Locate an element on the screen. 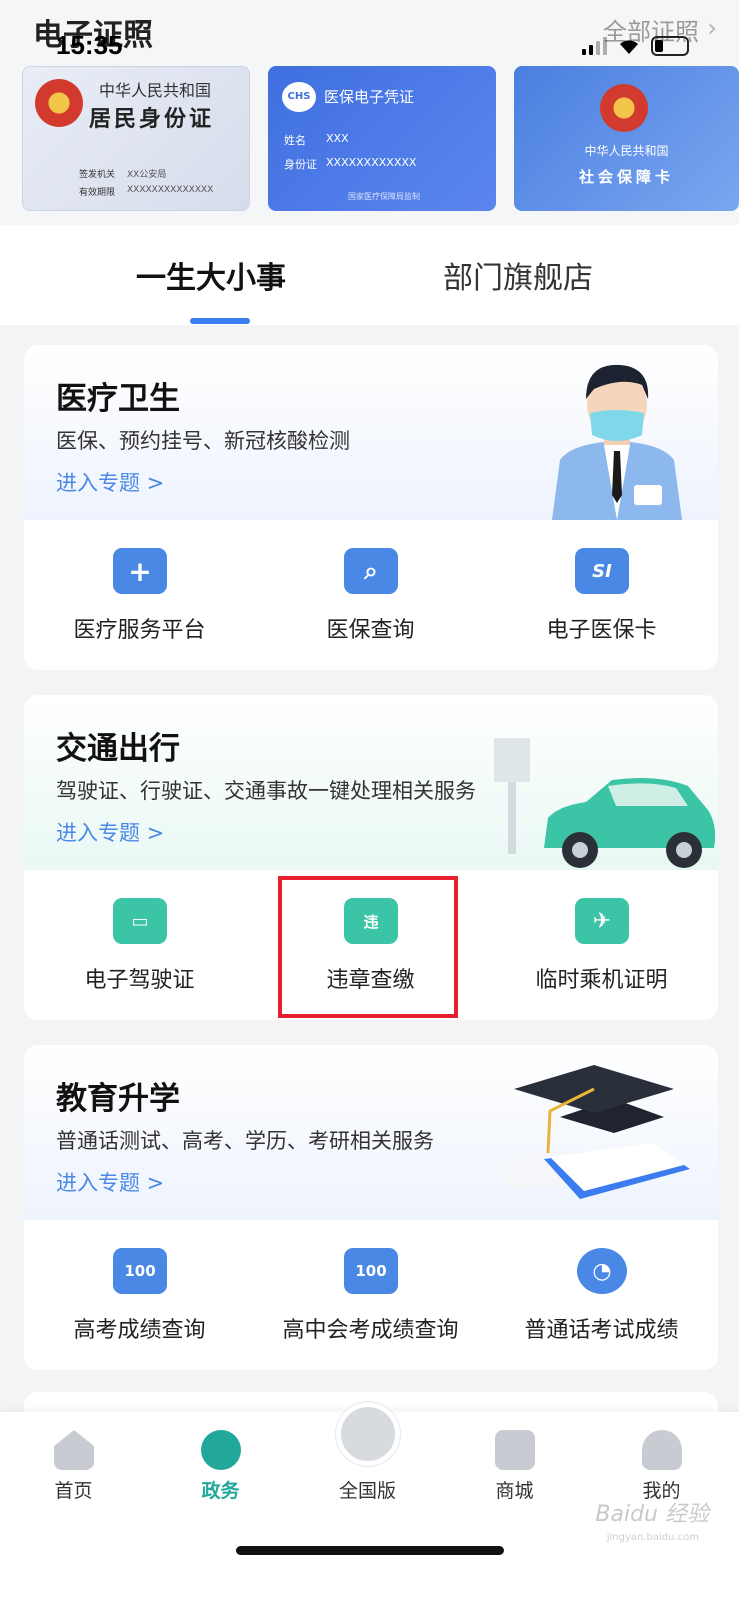 The width and height of the screenshot is (739, 1600). social-card-line1: 中华人民共和国 is located at coordinates (626, 151).